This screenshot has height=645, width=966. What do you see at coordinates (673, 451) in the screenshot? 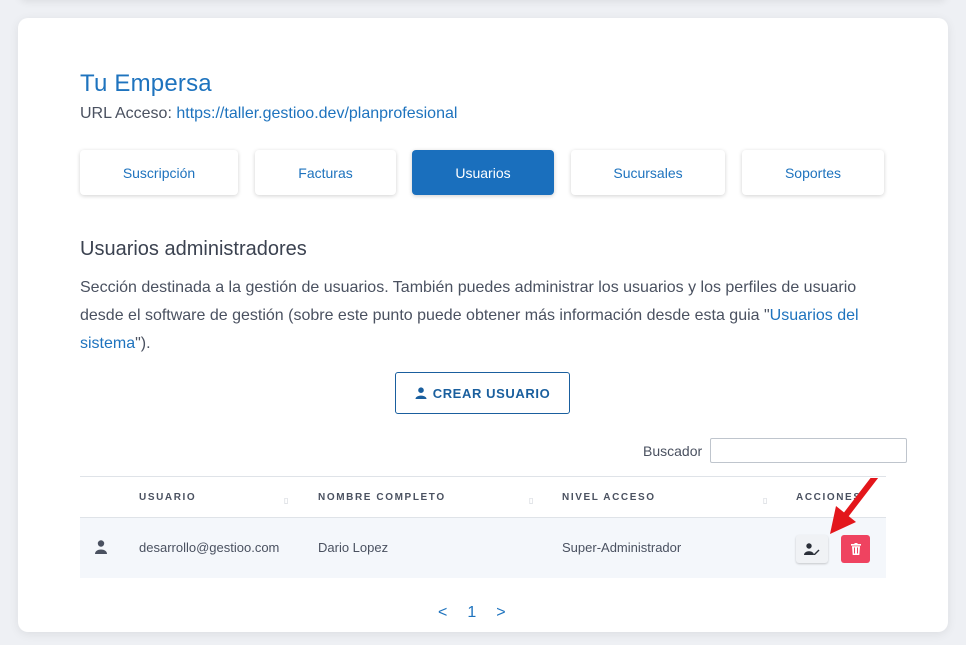
I see `search-label: Buscador` at bounding box center [673, 451].